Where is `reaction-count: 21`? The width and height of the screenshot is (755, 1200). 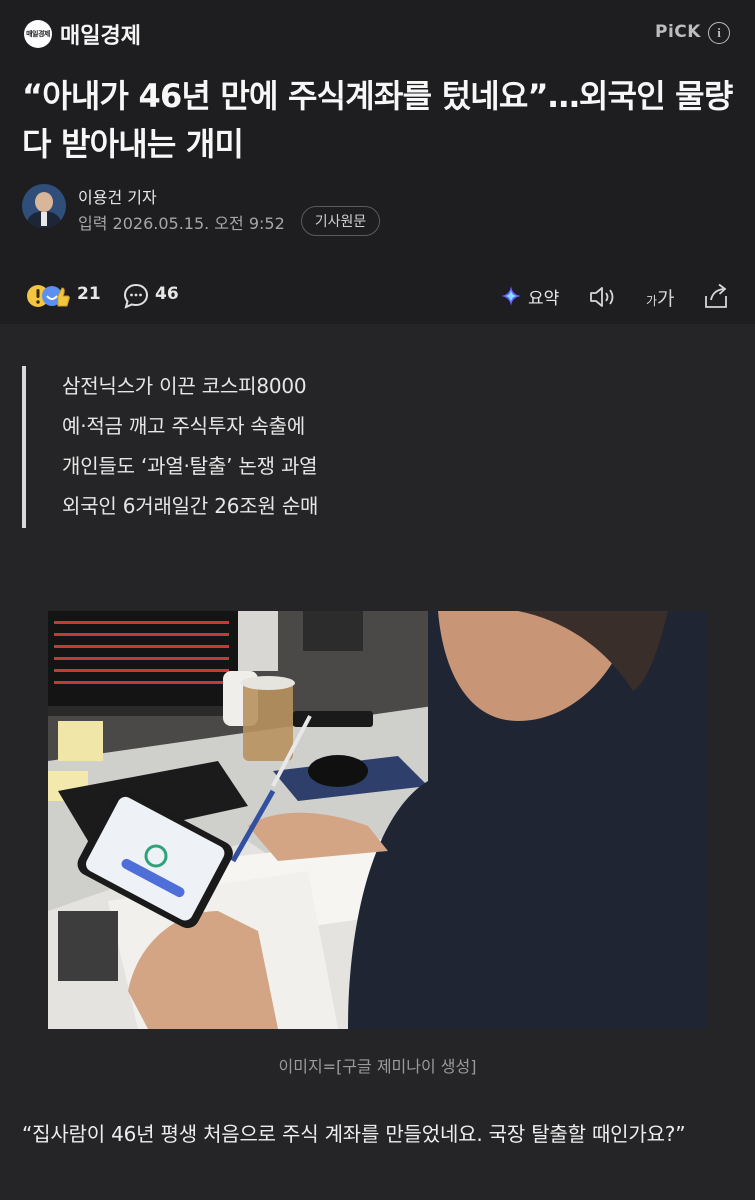 reaction-count: 21 is located at coordinates (89, 294).